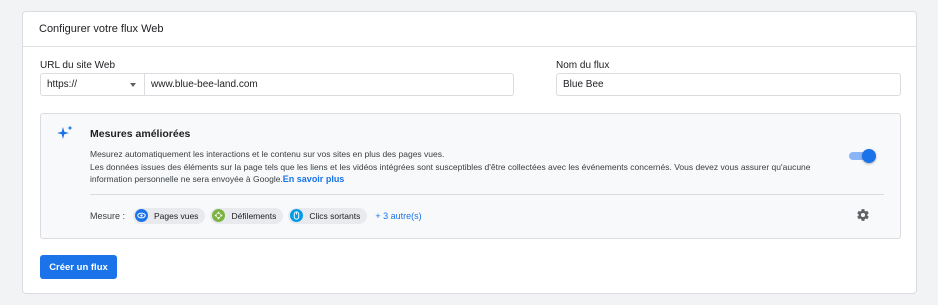 The image size is (938, 305). Describe the element at coordinates (487, 194) in the screenshot. I see `divider` at that location.